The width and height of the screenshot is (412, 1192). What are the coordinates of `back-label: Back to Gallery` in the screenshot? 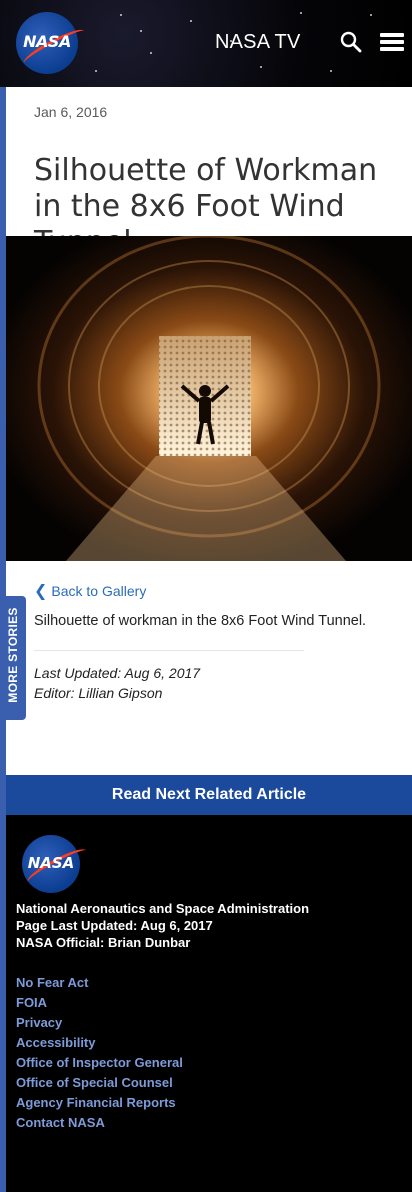 It's located at (99, 591).